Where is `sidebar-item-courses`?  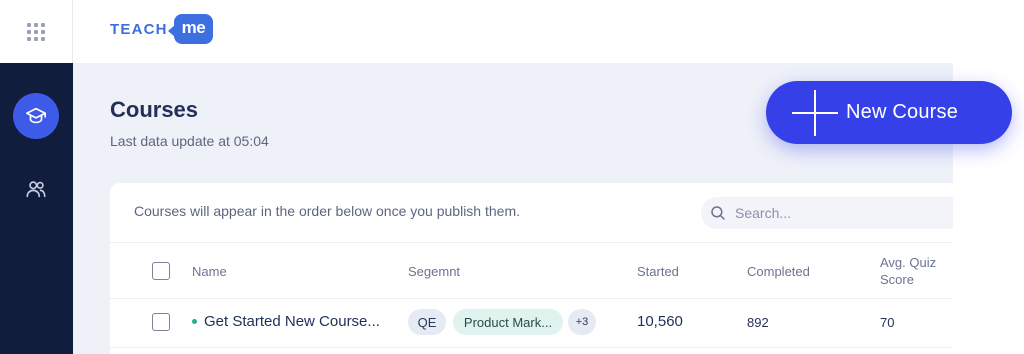
sidebar-item-courses is located at coordinates (36, 116).